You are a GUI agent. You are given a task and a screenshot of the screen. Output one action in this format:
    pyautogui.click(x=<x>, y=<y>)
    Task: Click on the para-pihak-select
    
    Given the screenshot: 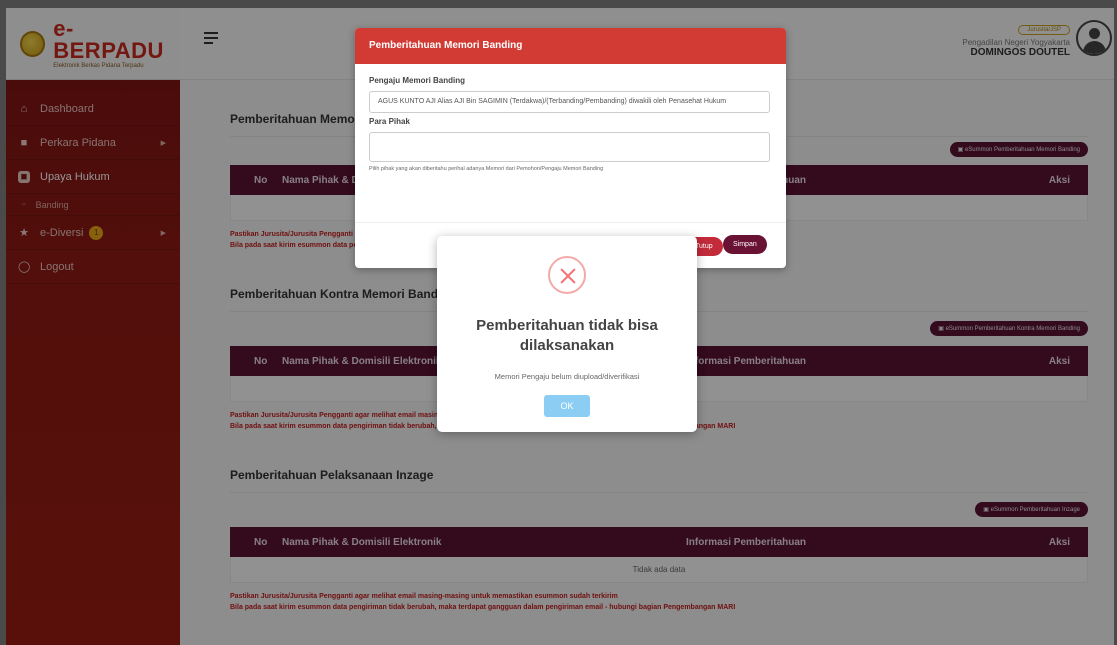 What is the action you would take?
    pyautogui.click(x=569, y=147)
    